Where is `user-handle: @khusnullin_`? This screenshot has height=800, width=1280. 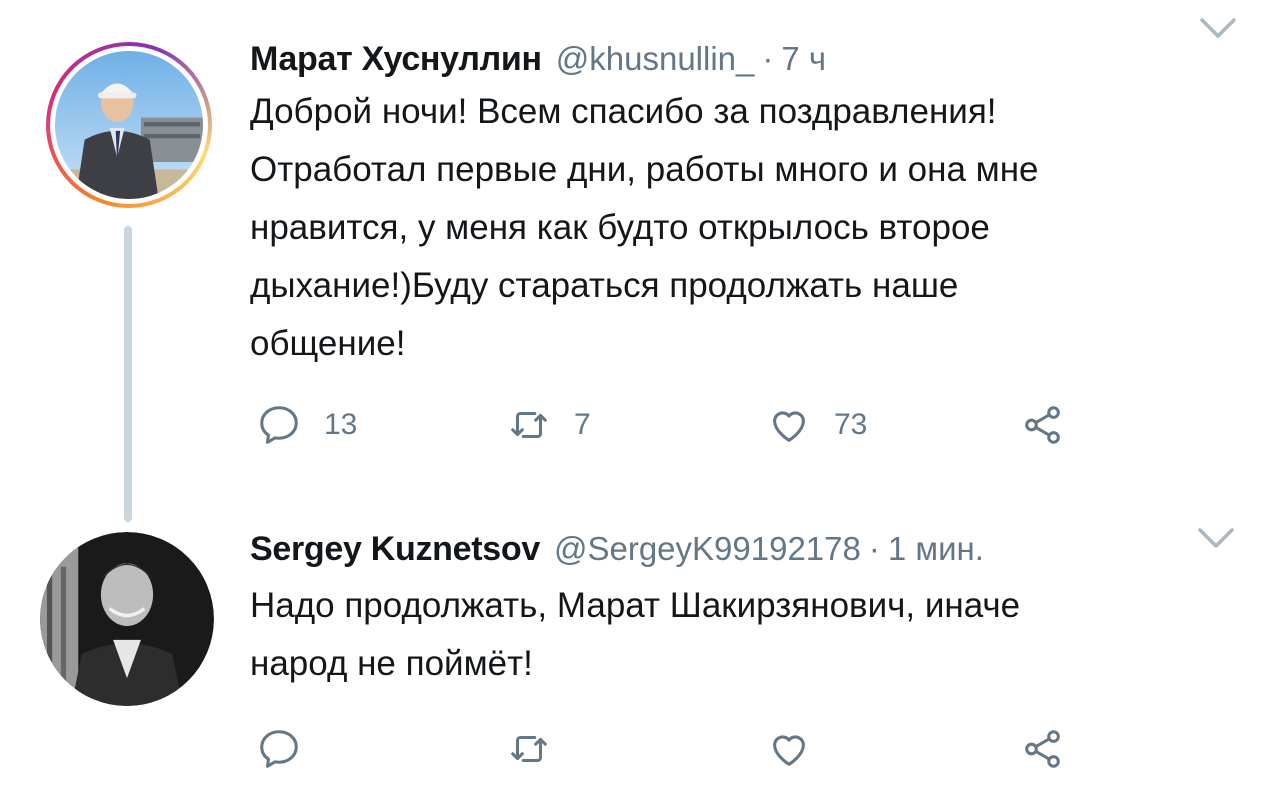
user-handle: @khusnullin_ is located at coordinates (655, 59).